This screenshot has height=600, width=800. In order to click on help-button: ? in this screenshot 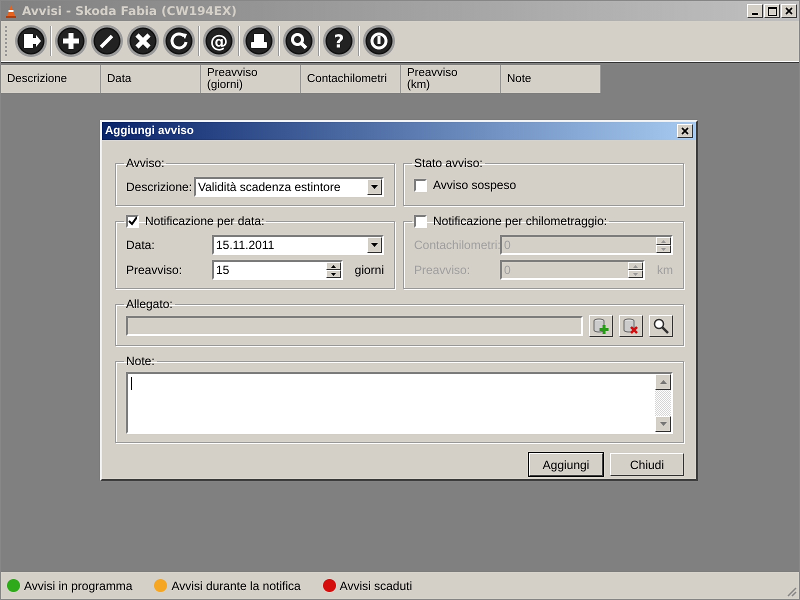, I will do `click(339, 41)`.